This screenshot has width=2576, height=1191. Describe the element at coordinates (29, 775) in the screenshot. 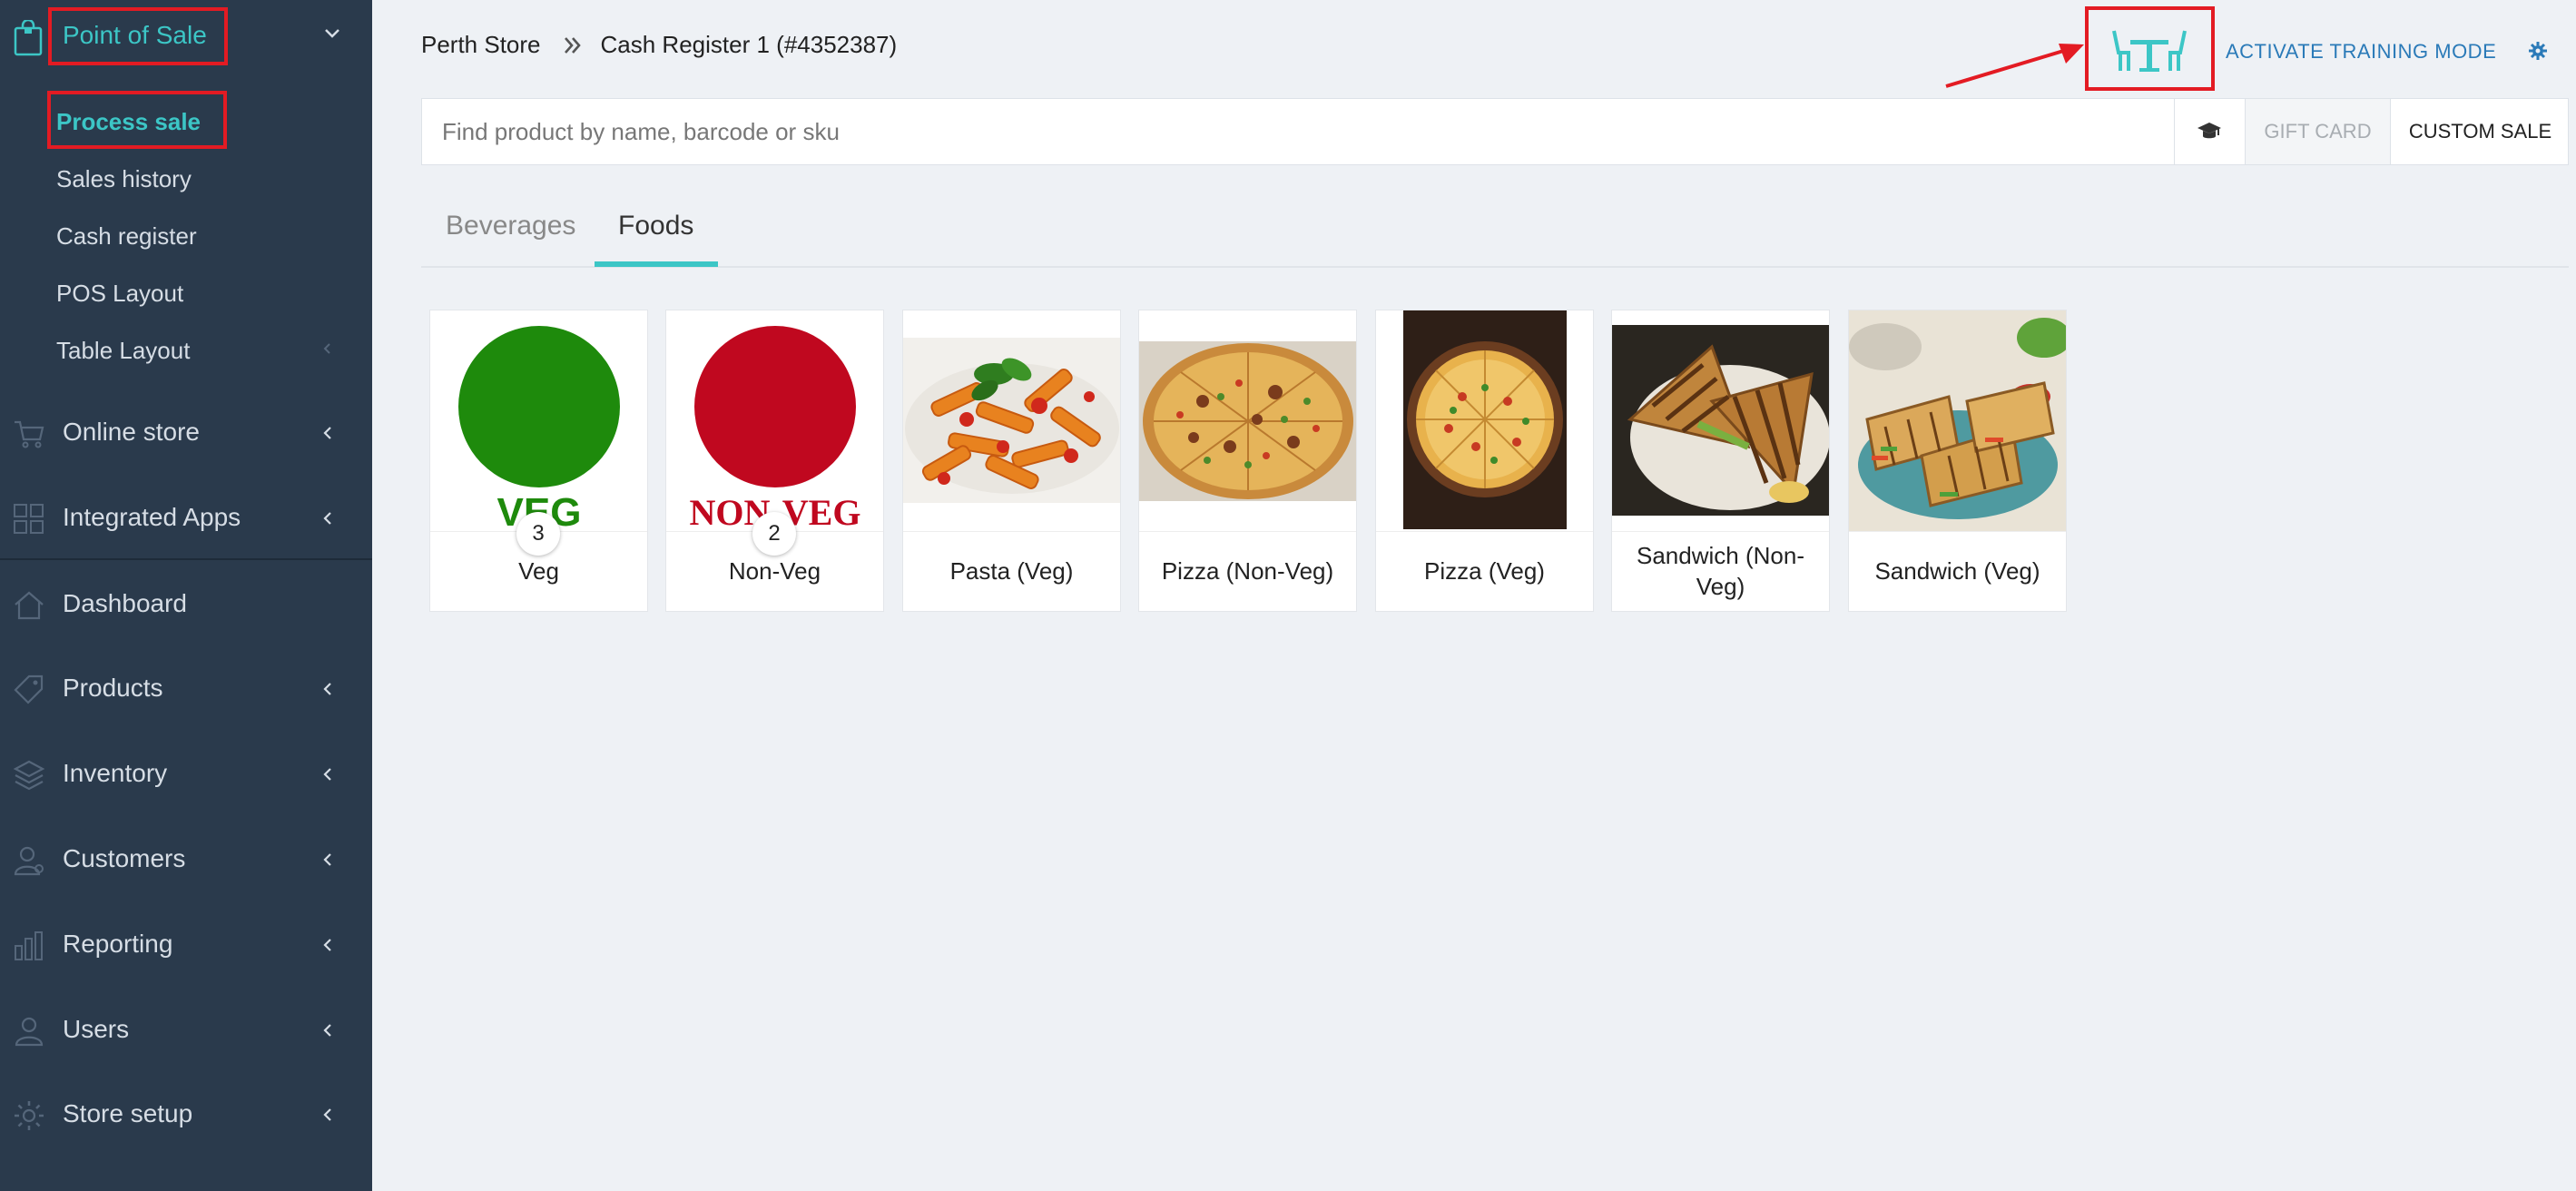

I see `layers-icon` at that location.